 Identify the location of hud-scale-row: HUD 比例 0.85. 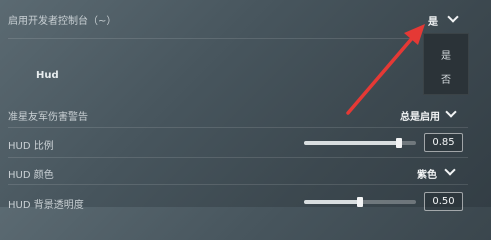
(245, 143).